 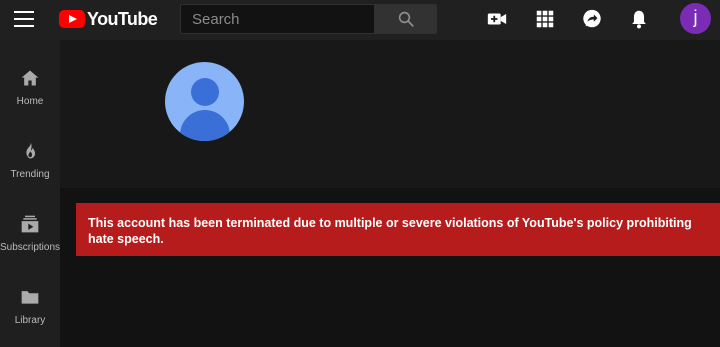 I want to click on sidebar-item-label: Subscriptions, so click(x=30, y=247).